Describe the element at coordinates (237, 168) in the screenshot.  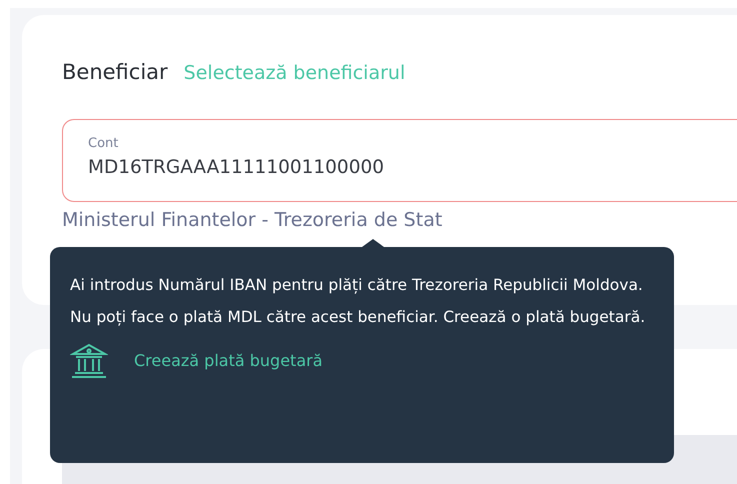
I see `field-value: MD16TRGAAA11111001100000` at that location.